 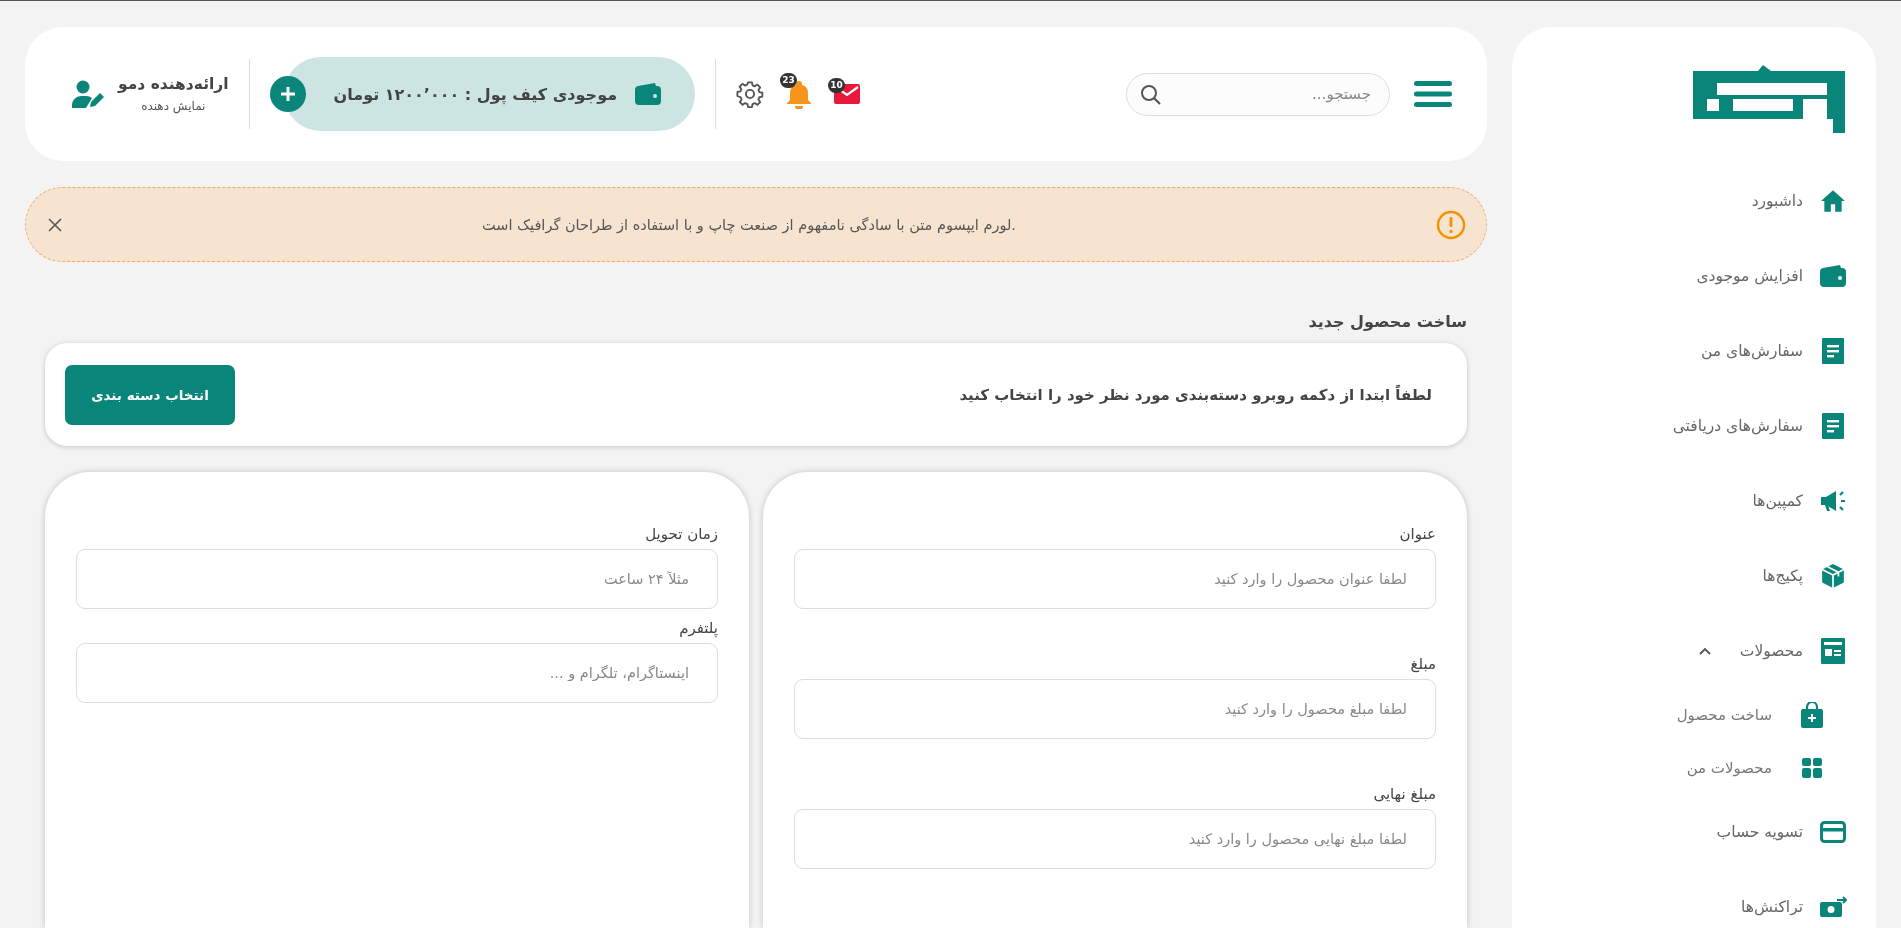 I want to click on grid-icon, so click(x=1812, y=767).